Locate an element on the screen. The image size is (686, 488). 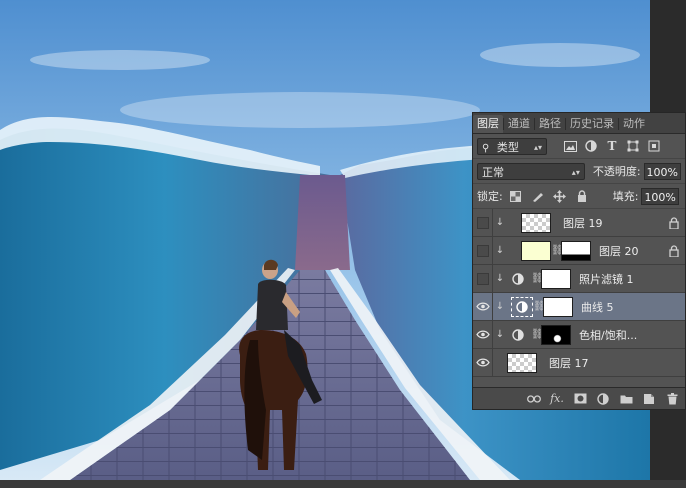
link-layers-icon is located at coordinates (534, 399).